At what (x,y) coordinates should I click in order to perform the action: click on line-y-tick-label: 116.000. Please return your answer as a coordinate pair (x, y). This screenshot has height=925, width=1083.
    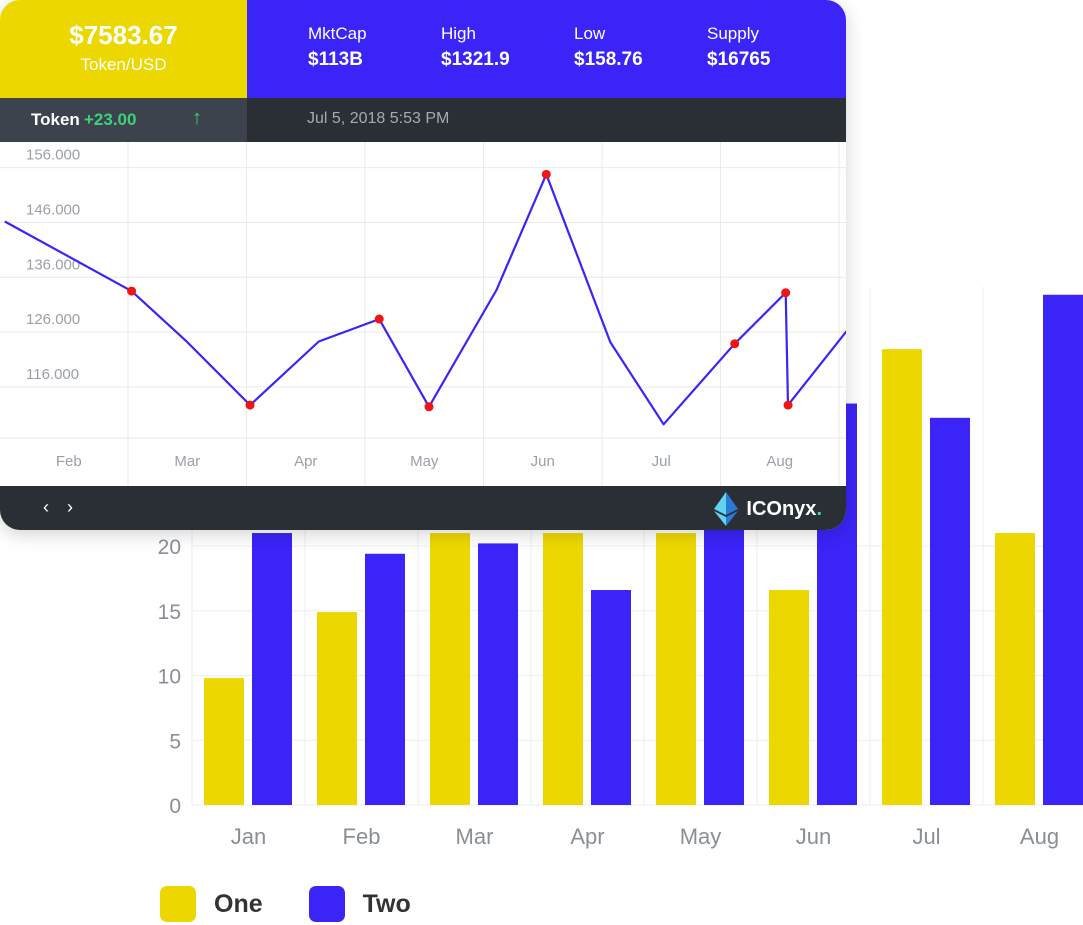
    Looking at the image, I should click on (52, 374).